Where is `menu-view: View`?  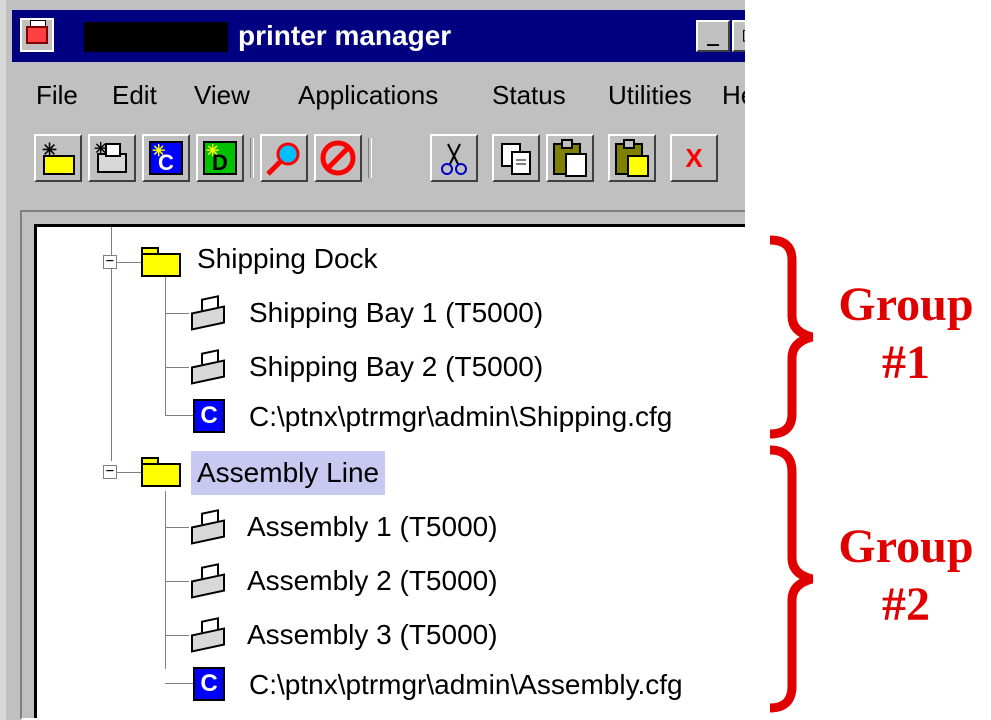 menu-view: View is located at coordinates (222, 95).